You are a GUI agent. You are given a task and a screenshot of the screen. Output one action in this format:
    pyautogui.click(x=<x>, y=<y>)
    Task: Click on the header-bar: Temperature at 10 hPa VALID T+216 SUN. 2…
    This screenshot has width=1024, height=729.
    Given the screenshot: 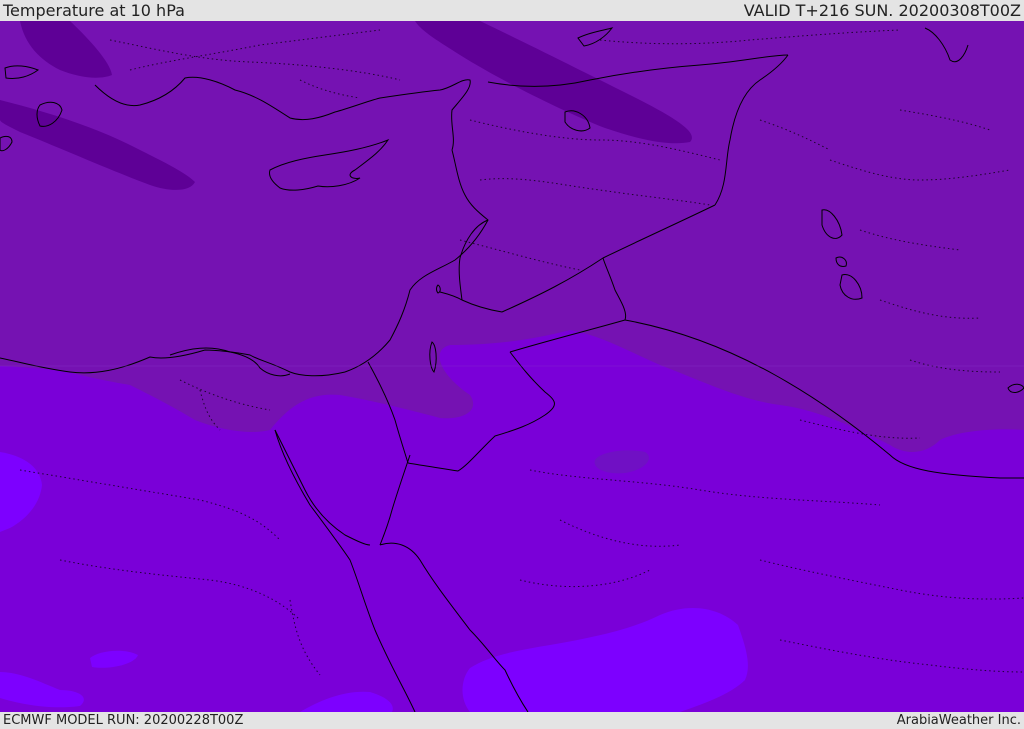 What is the action you would take?
    pyautogui.click(x=512, y=10)
    